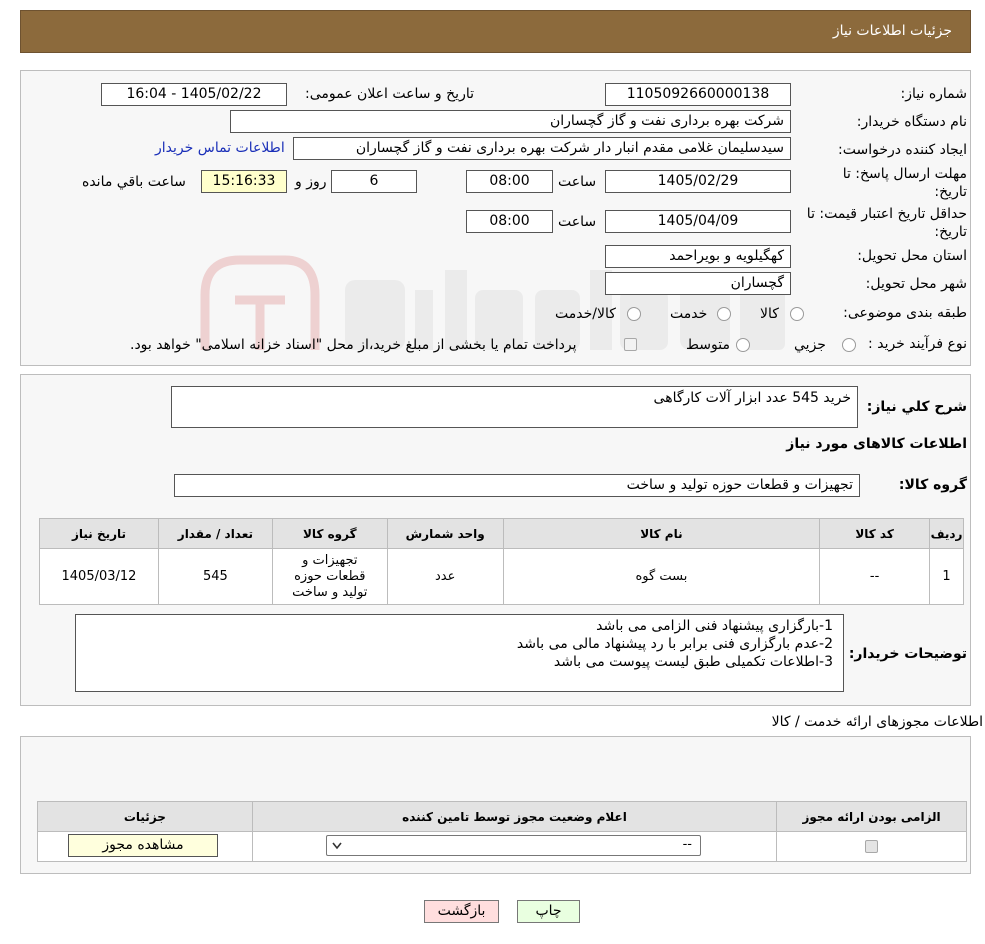 The width and height of the screenshot is (985, 944). I want to click on remaining-days-field: 6, so click(374, 181).